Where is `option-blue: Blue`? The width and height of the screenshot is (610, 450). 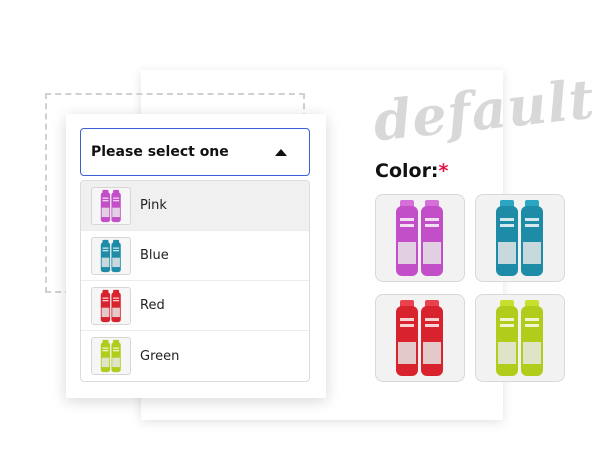
option-blue: Blue is located at coordinates (195, 256).